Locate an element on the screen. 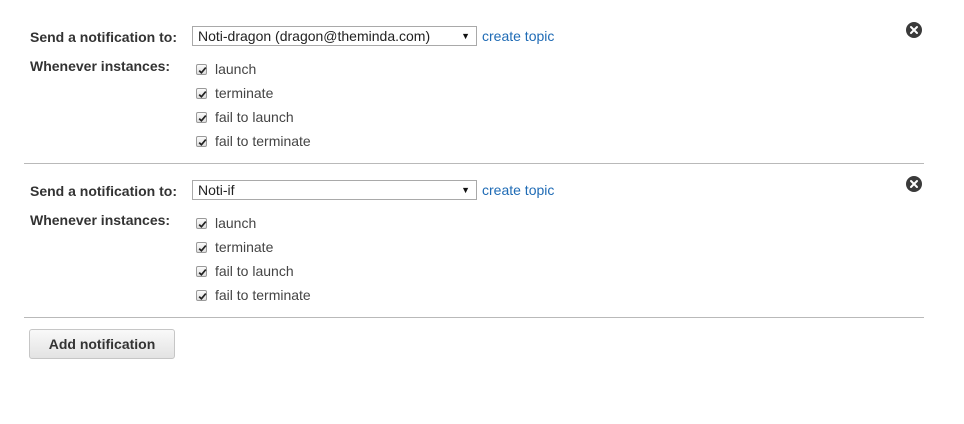 This screenshot has height=424, width=964. add-notification-button: Add notification is located at coordinates (102, 344).